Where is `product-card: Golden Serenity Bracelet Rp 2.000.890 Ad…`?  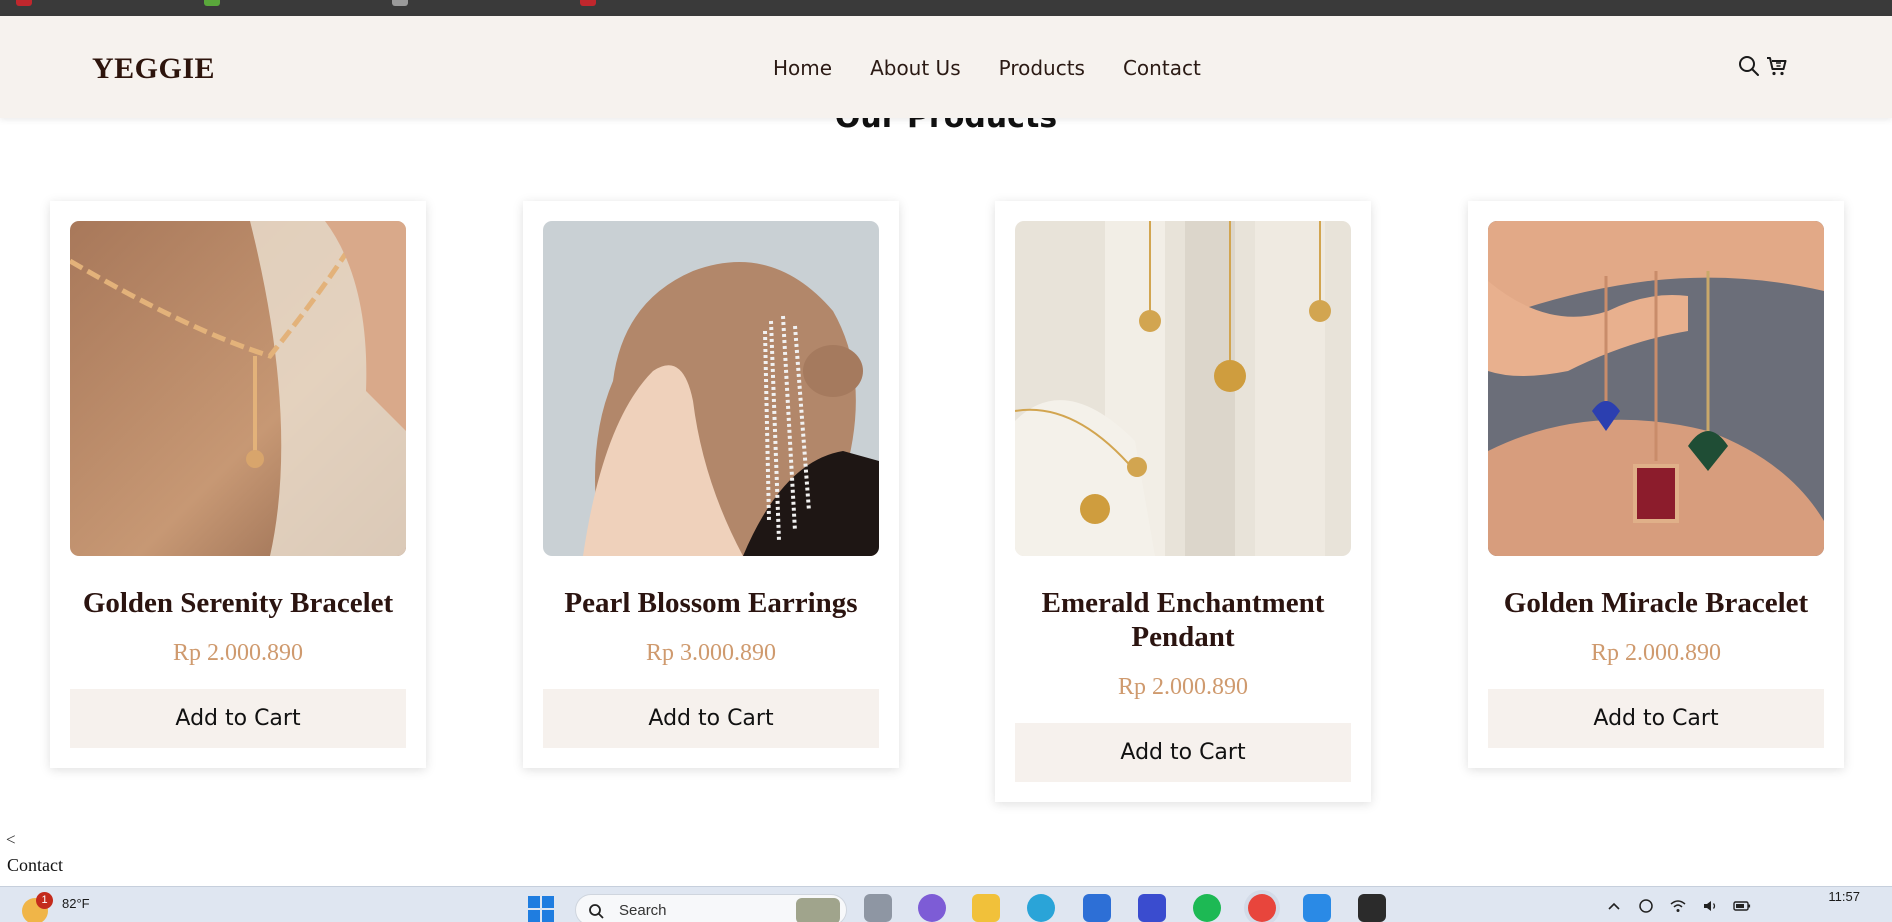 product-card: Golden Serenity Bracelet Rp 2.000.890 Ad… is located at coordinates (238, 484).